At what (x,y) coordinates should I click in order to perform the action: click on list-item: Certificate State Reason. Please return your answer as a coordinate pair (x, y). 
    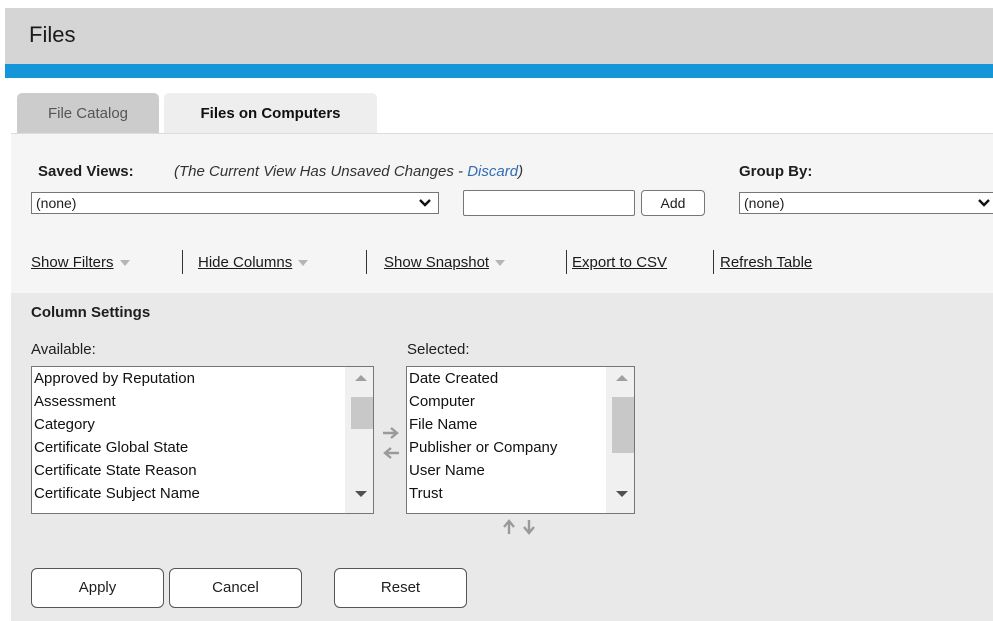
    Looking at the image, I should click on (202, 470).